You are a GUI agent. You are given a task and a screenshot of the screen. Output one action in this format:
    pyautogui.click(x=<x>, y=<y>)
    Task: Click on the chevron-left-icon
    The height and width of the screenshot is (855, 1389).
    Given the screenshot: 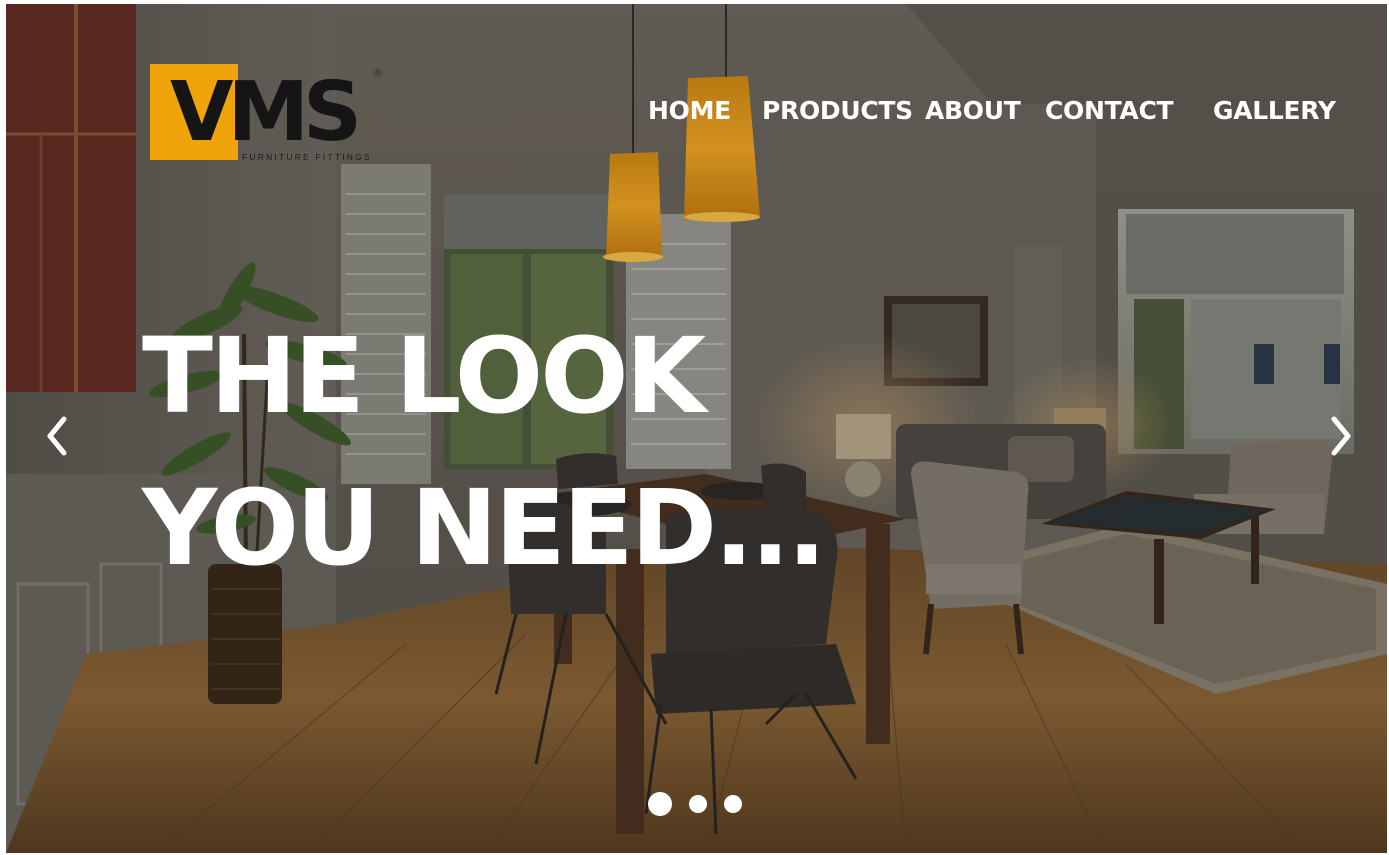 What is the action you would take?
    pyautogui.click(x=57, y=436)
    